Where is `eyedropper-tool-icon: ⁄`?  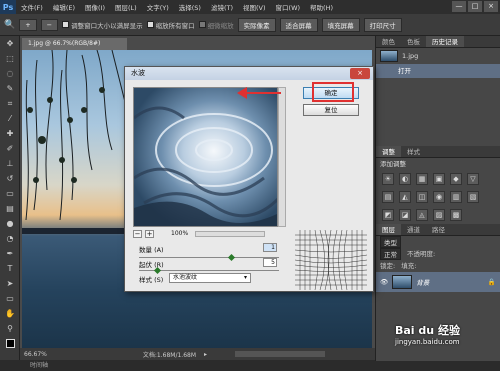 eyedropper-tool-icon: ⁄ is located at coordinates (10, 118).